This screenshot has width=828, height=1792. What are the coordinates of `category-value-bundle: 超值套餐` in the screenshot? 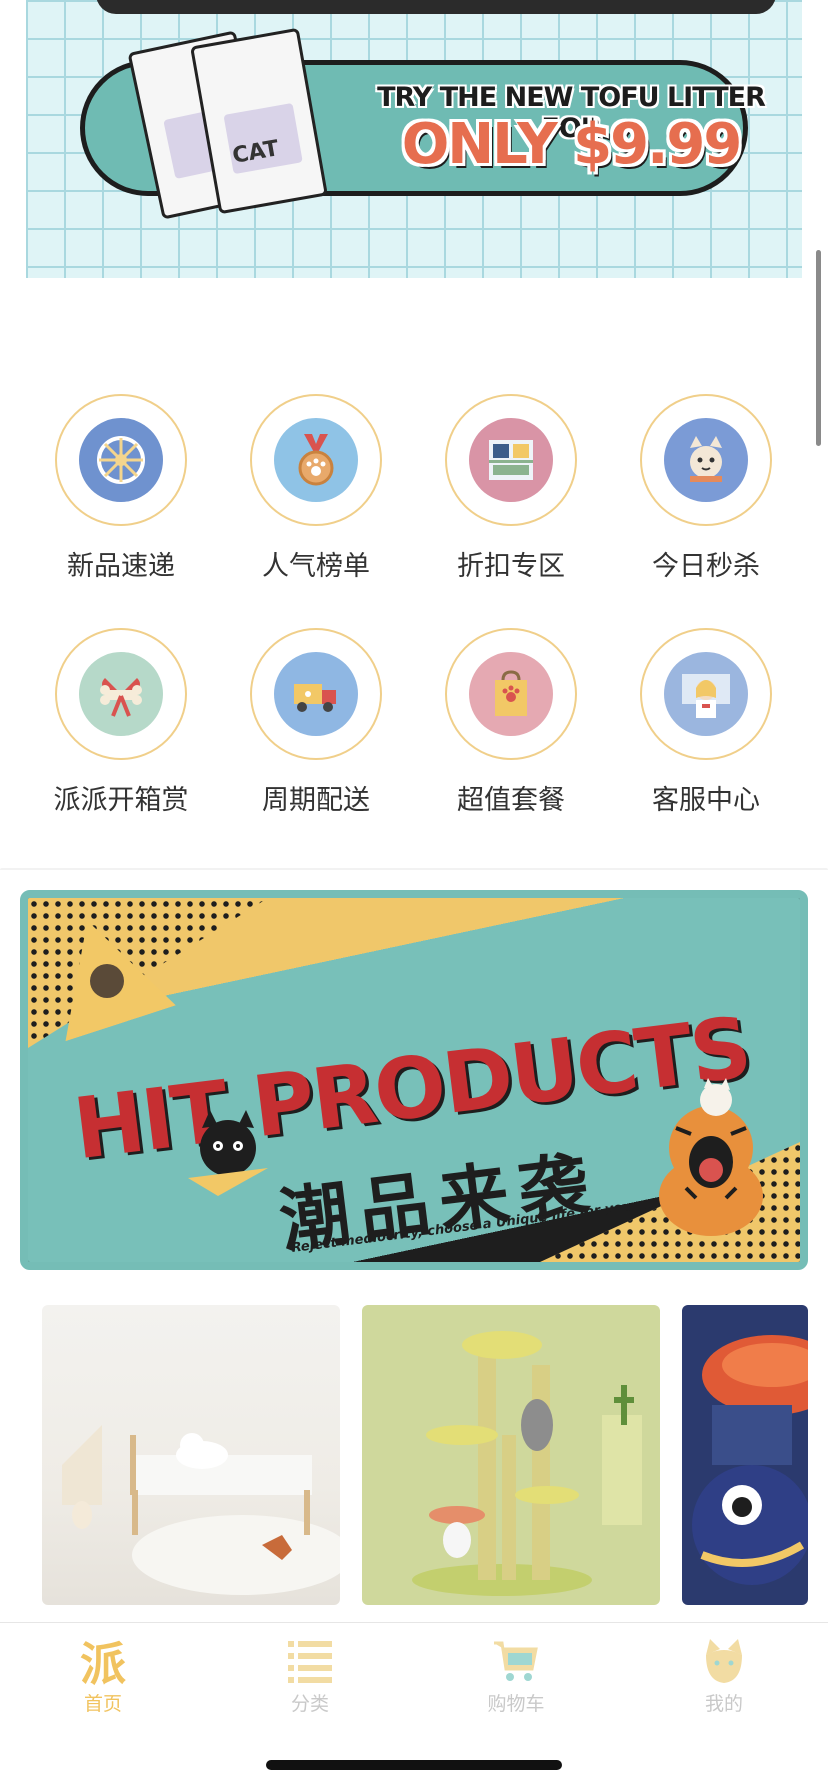 It's located at (511, 722).